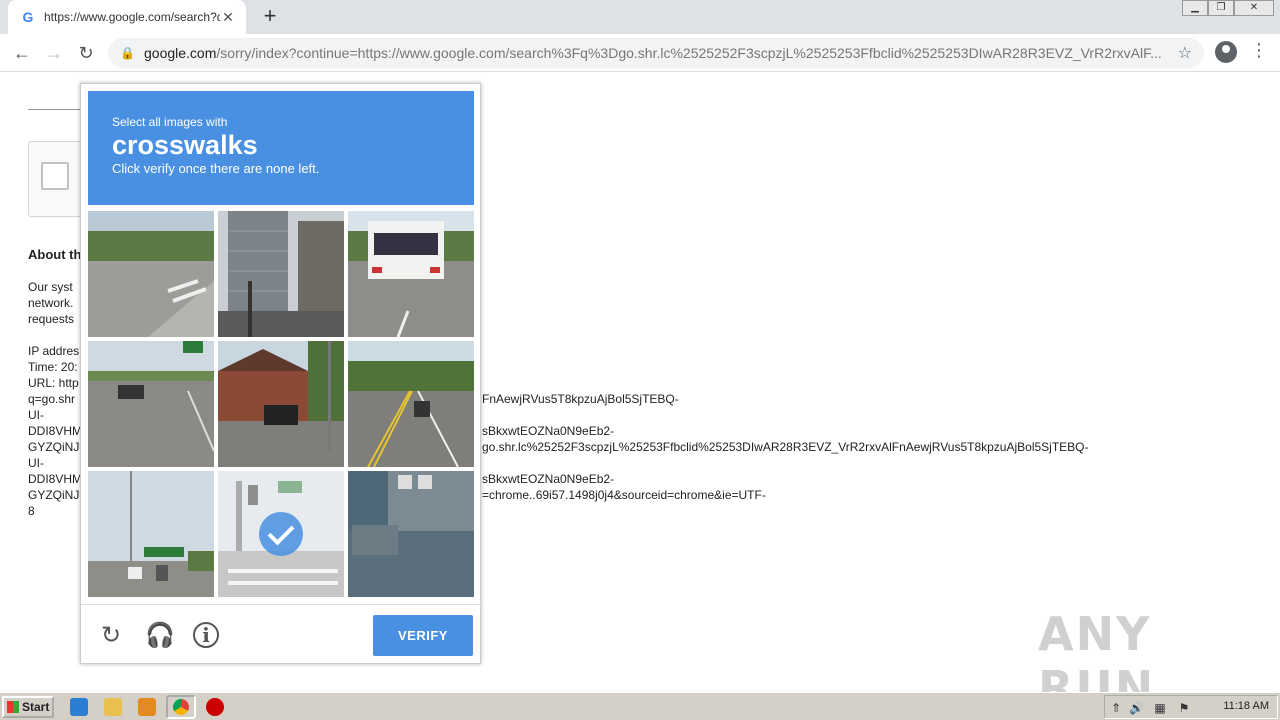 The height and width of the screenshot is (720, 1280). Describe the element at coordinates (281, 634) in the screenshot. I see `captcha-footer: ↻ 🎧 i VERIFY` at that location.